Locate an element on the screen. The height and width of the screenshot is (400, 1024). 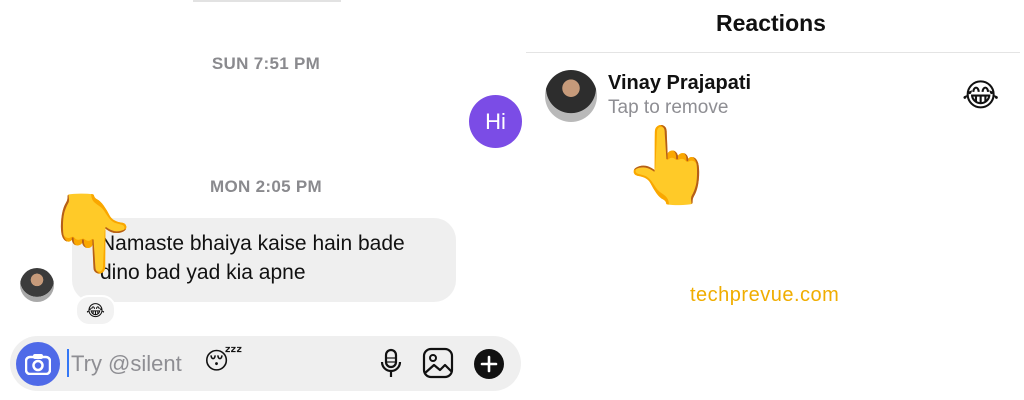
pointing-down-hand-icon: 👇 is located at coordinates (91, 233).